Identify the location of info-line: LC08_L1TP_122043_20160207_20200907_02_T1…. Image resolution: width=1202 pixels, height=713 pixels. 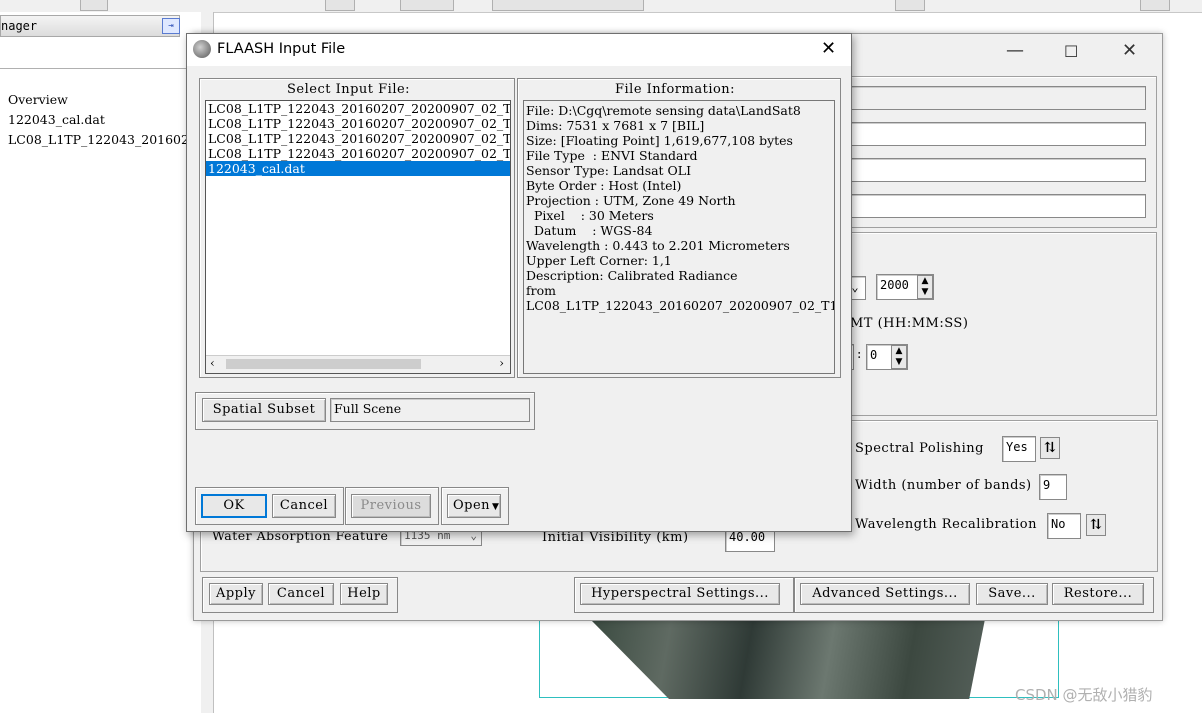
(680, 305).